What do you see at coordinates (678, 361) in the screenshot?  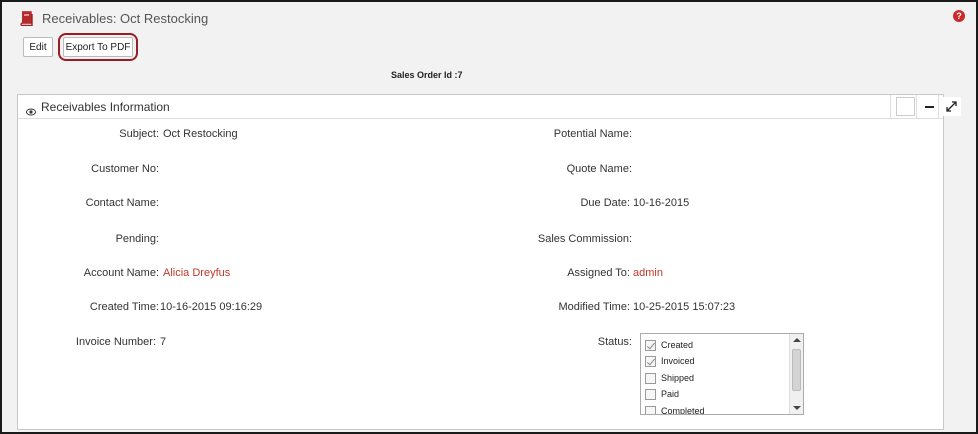 I see `status-option-label: Invoiced` at bounding box center [678, 361].